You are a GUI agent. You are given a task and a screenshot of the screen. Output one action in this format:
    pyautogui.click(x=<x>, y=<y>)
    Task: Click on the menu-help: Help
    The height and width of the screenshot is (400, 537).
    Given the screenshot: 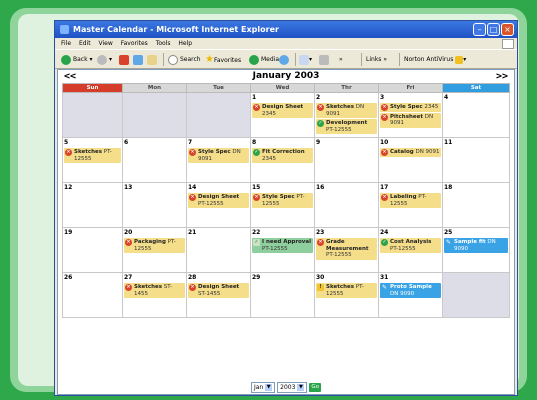 What is the action you would take?
    pyautogui.click(x=185, y=43)
    